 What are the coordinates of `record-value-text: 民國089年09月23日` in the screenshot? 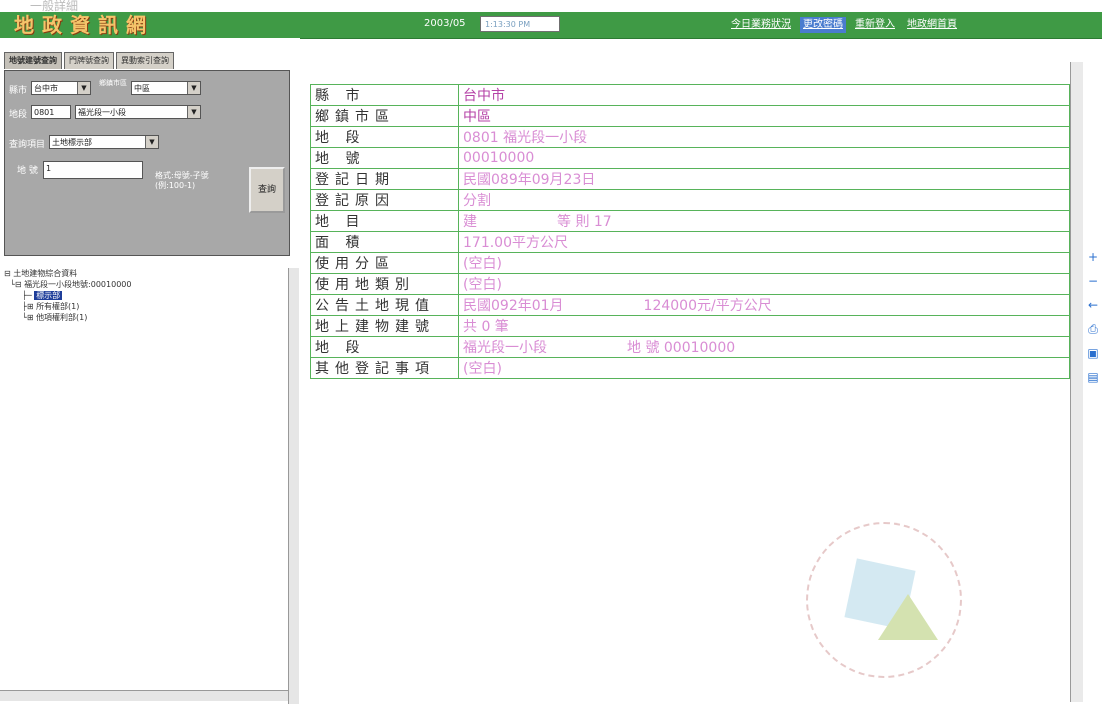 It's located at (529, 180).